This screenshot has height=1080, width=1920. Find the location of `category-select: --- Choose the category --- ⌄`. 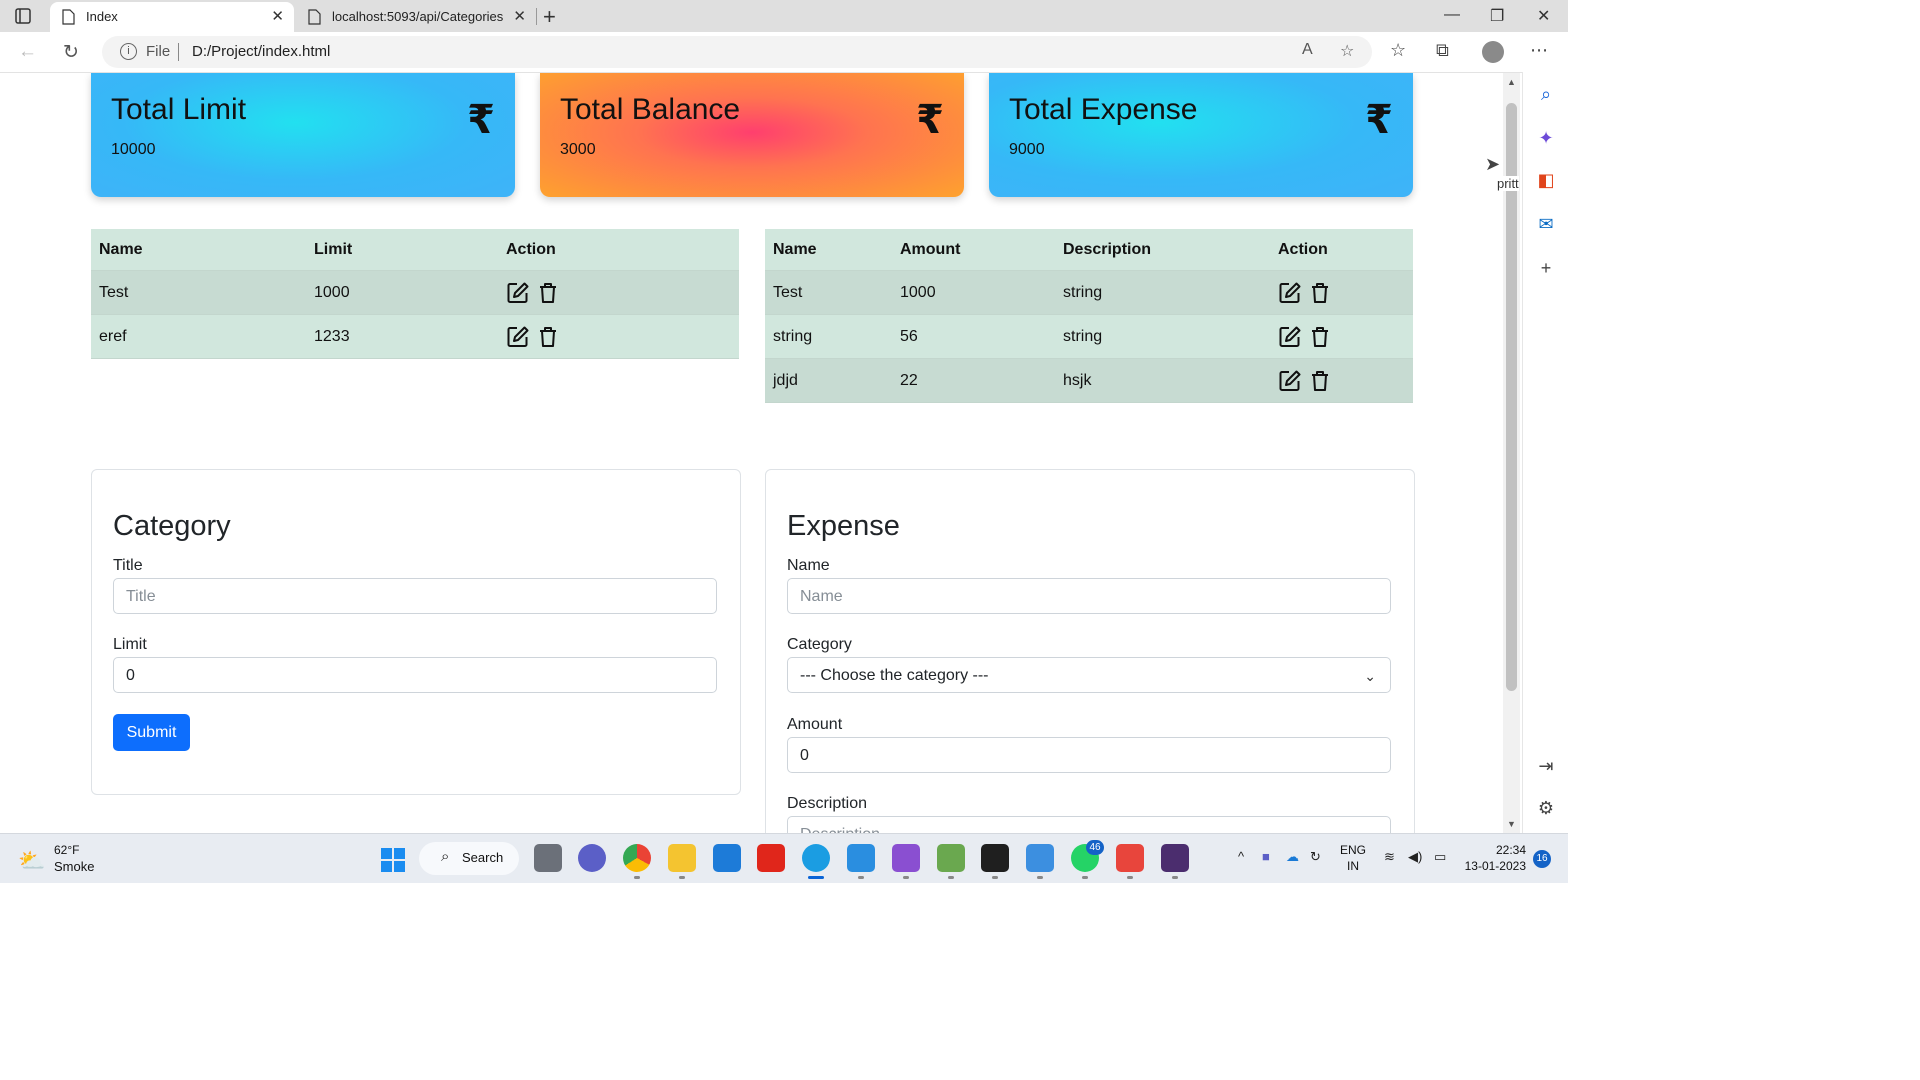

category-select: --- Choose the category --- ⌄ is located at coordinates (1089, 675).